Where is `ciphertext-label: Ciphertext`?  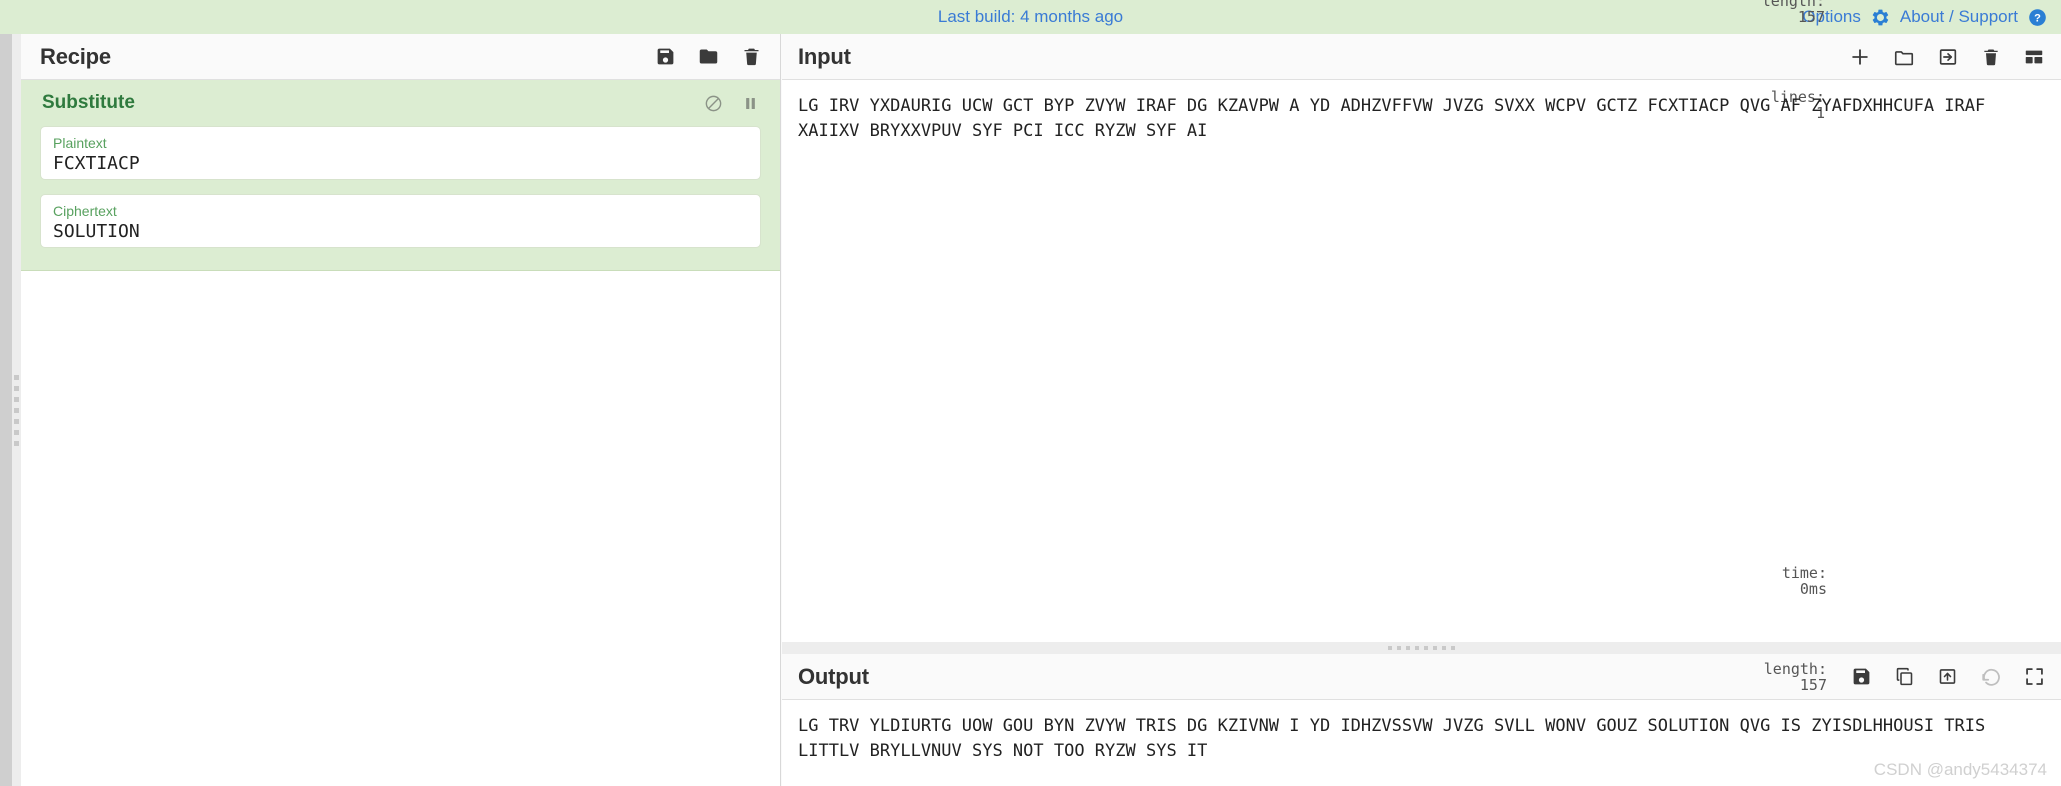 ciphertext-label: Ciphertext is located at coordinates (85, 211).